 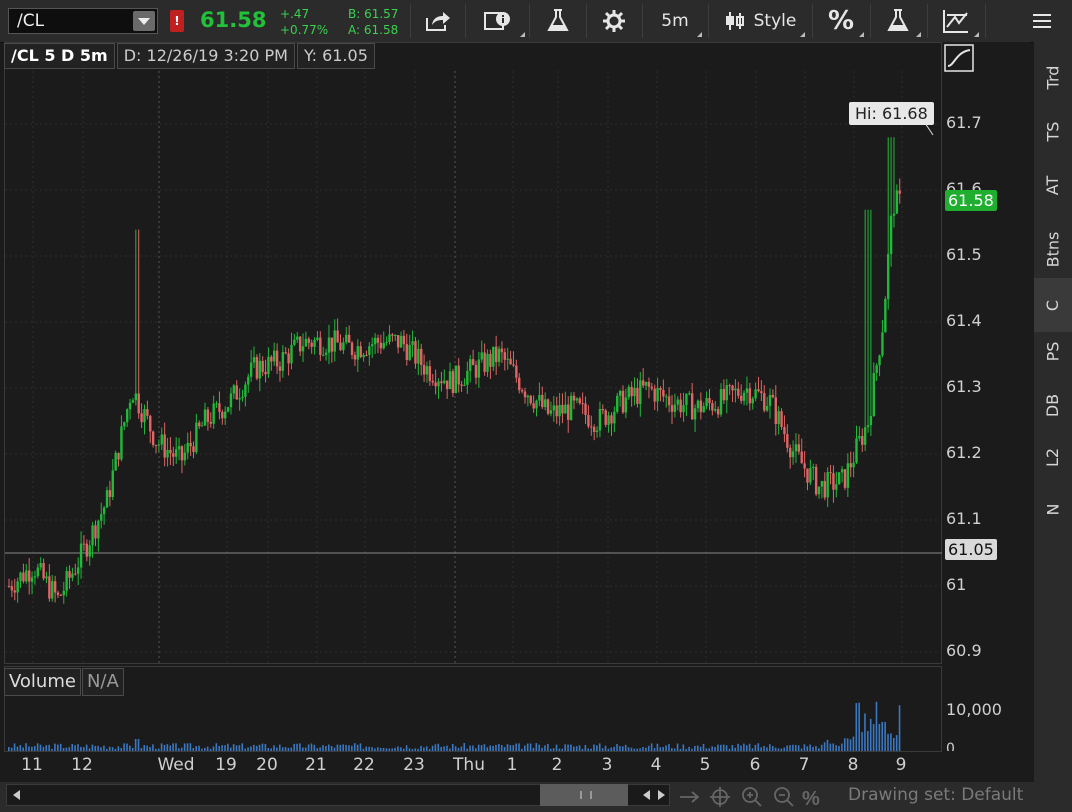 What do you see at coordinates (1053, 405) in the screenshot?
I see `tab-db: DB` at bounding box center [1053, 405].